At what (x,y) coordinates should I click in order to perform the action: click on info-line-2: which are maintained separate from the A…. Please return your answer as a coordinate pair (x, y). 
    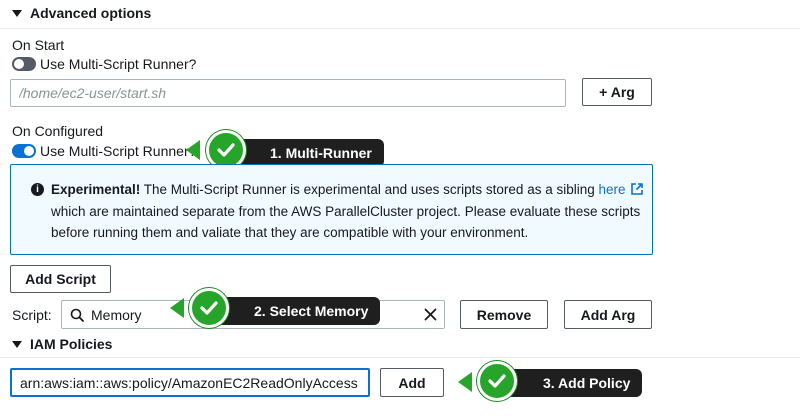
    Looking at the image, I should click on (346, 211).